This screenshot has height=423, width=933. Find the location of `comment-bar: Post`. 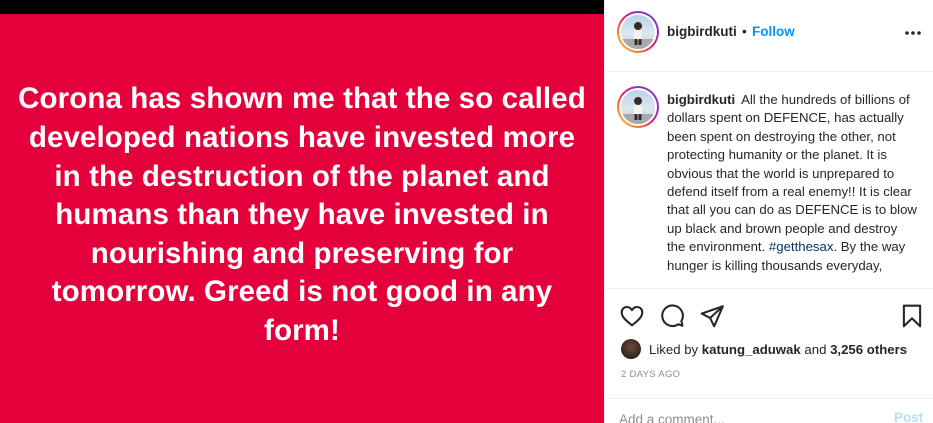

comment-bar: Post is located at coordinates (769, 410).